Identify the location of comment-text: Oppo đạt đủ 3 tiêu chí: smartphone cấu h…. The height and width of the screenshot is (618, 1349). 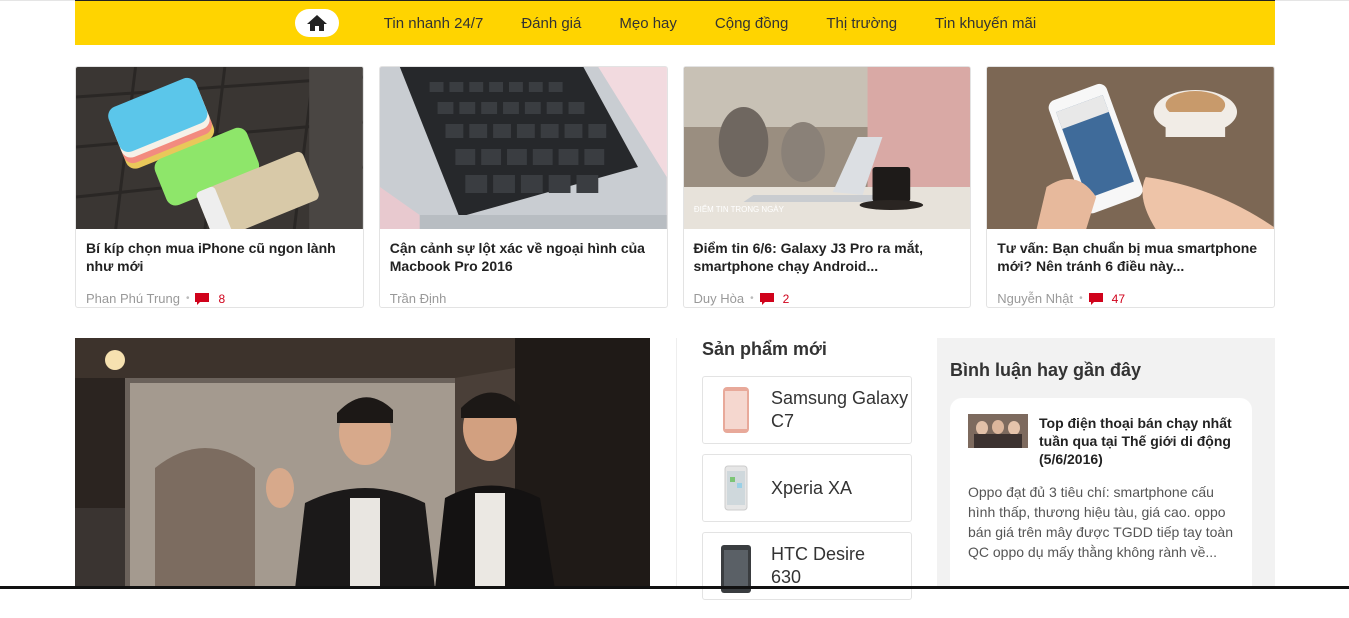
(1100, 522).